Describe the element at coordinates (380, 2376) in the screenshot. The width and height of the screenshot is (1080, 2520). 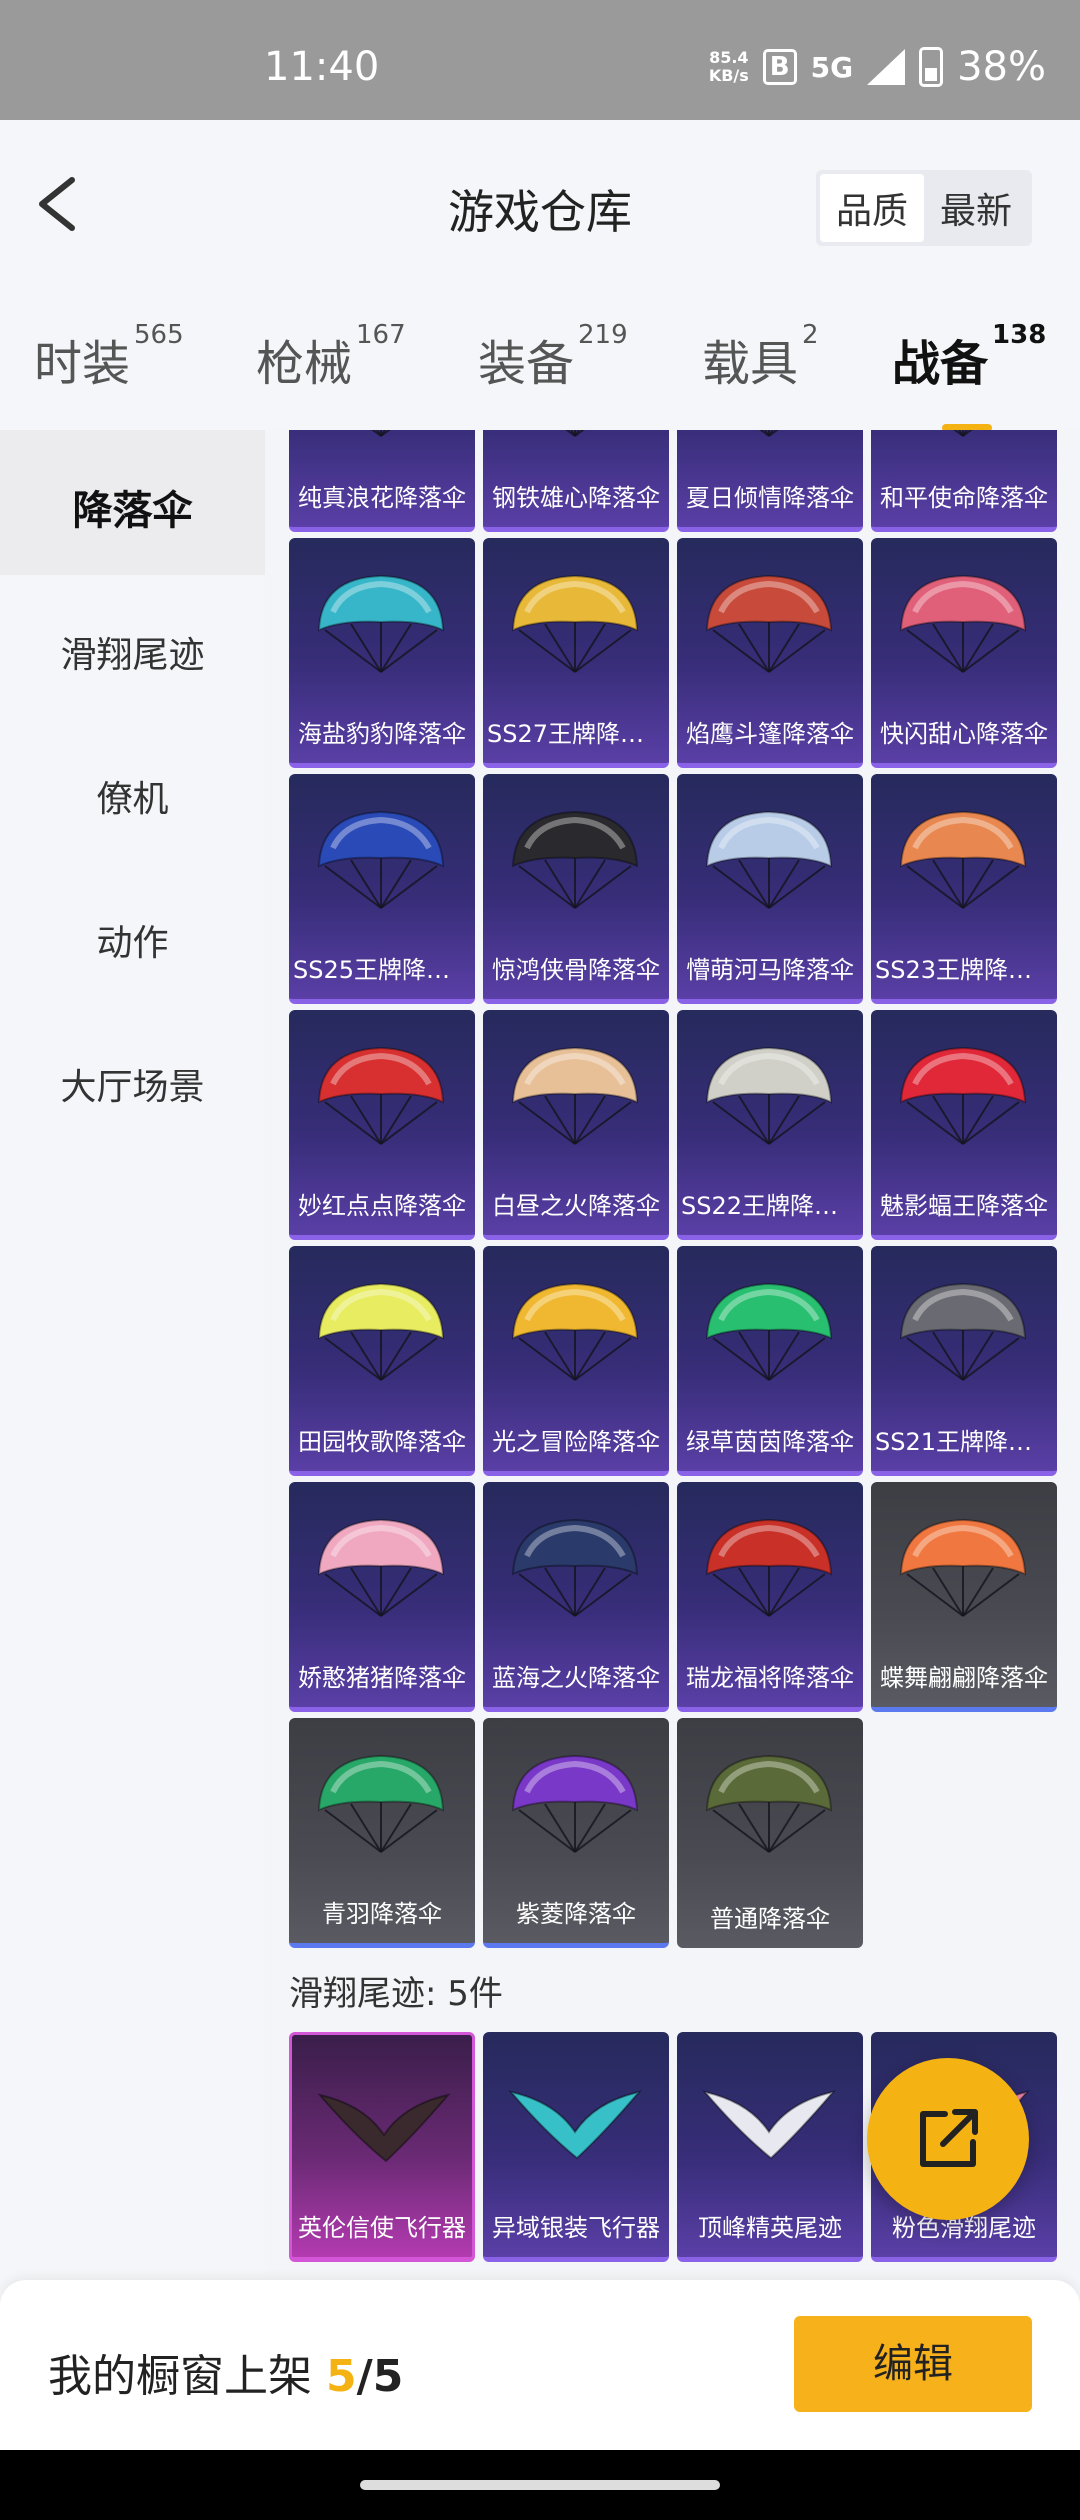
I see `showcase-total: /5` at that location.